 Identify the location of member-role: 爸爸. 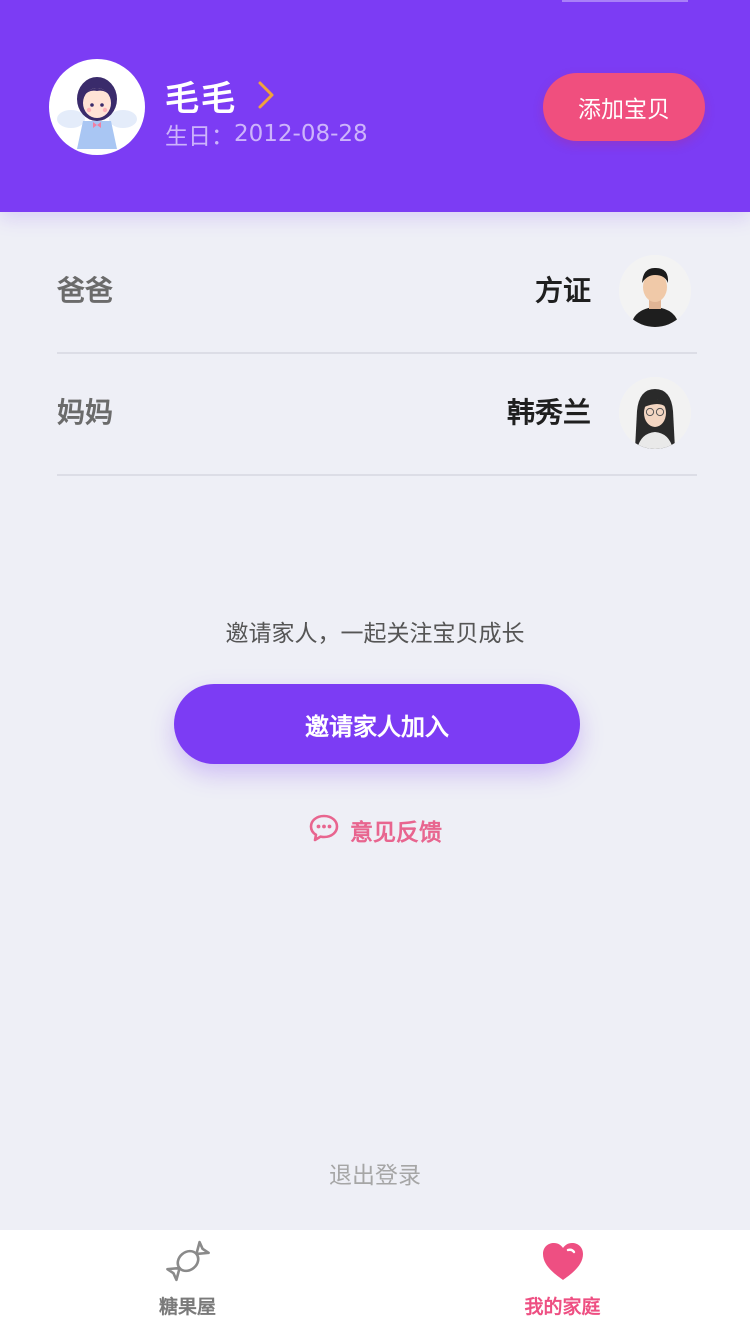
(85, 290).